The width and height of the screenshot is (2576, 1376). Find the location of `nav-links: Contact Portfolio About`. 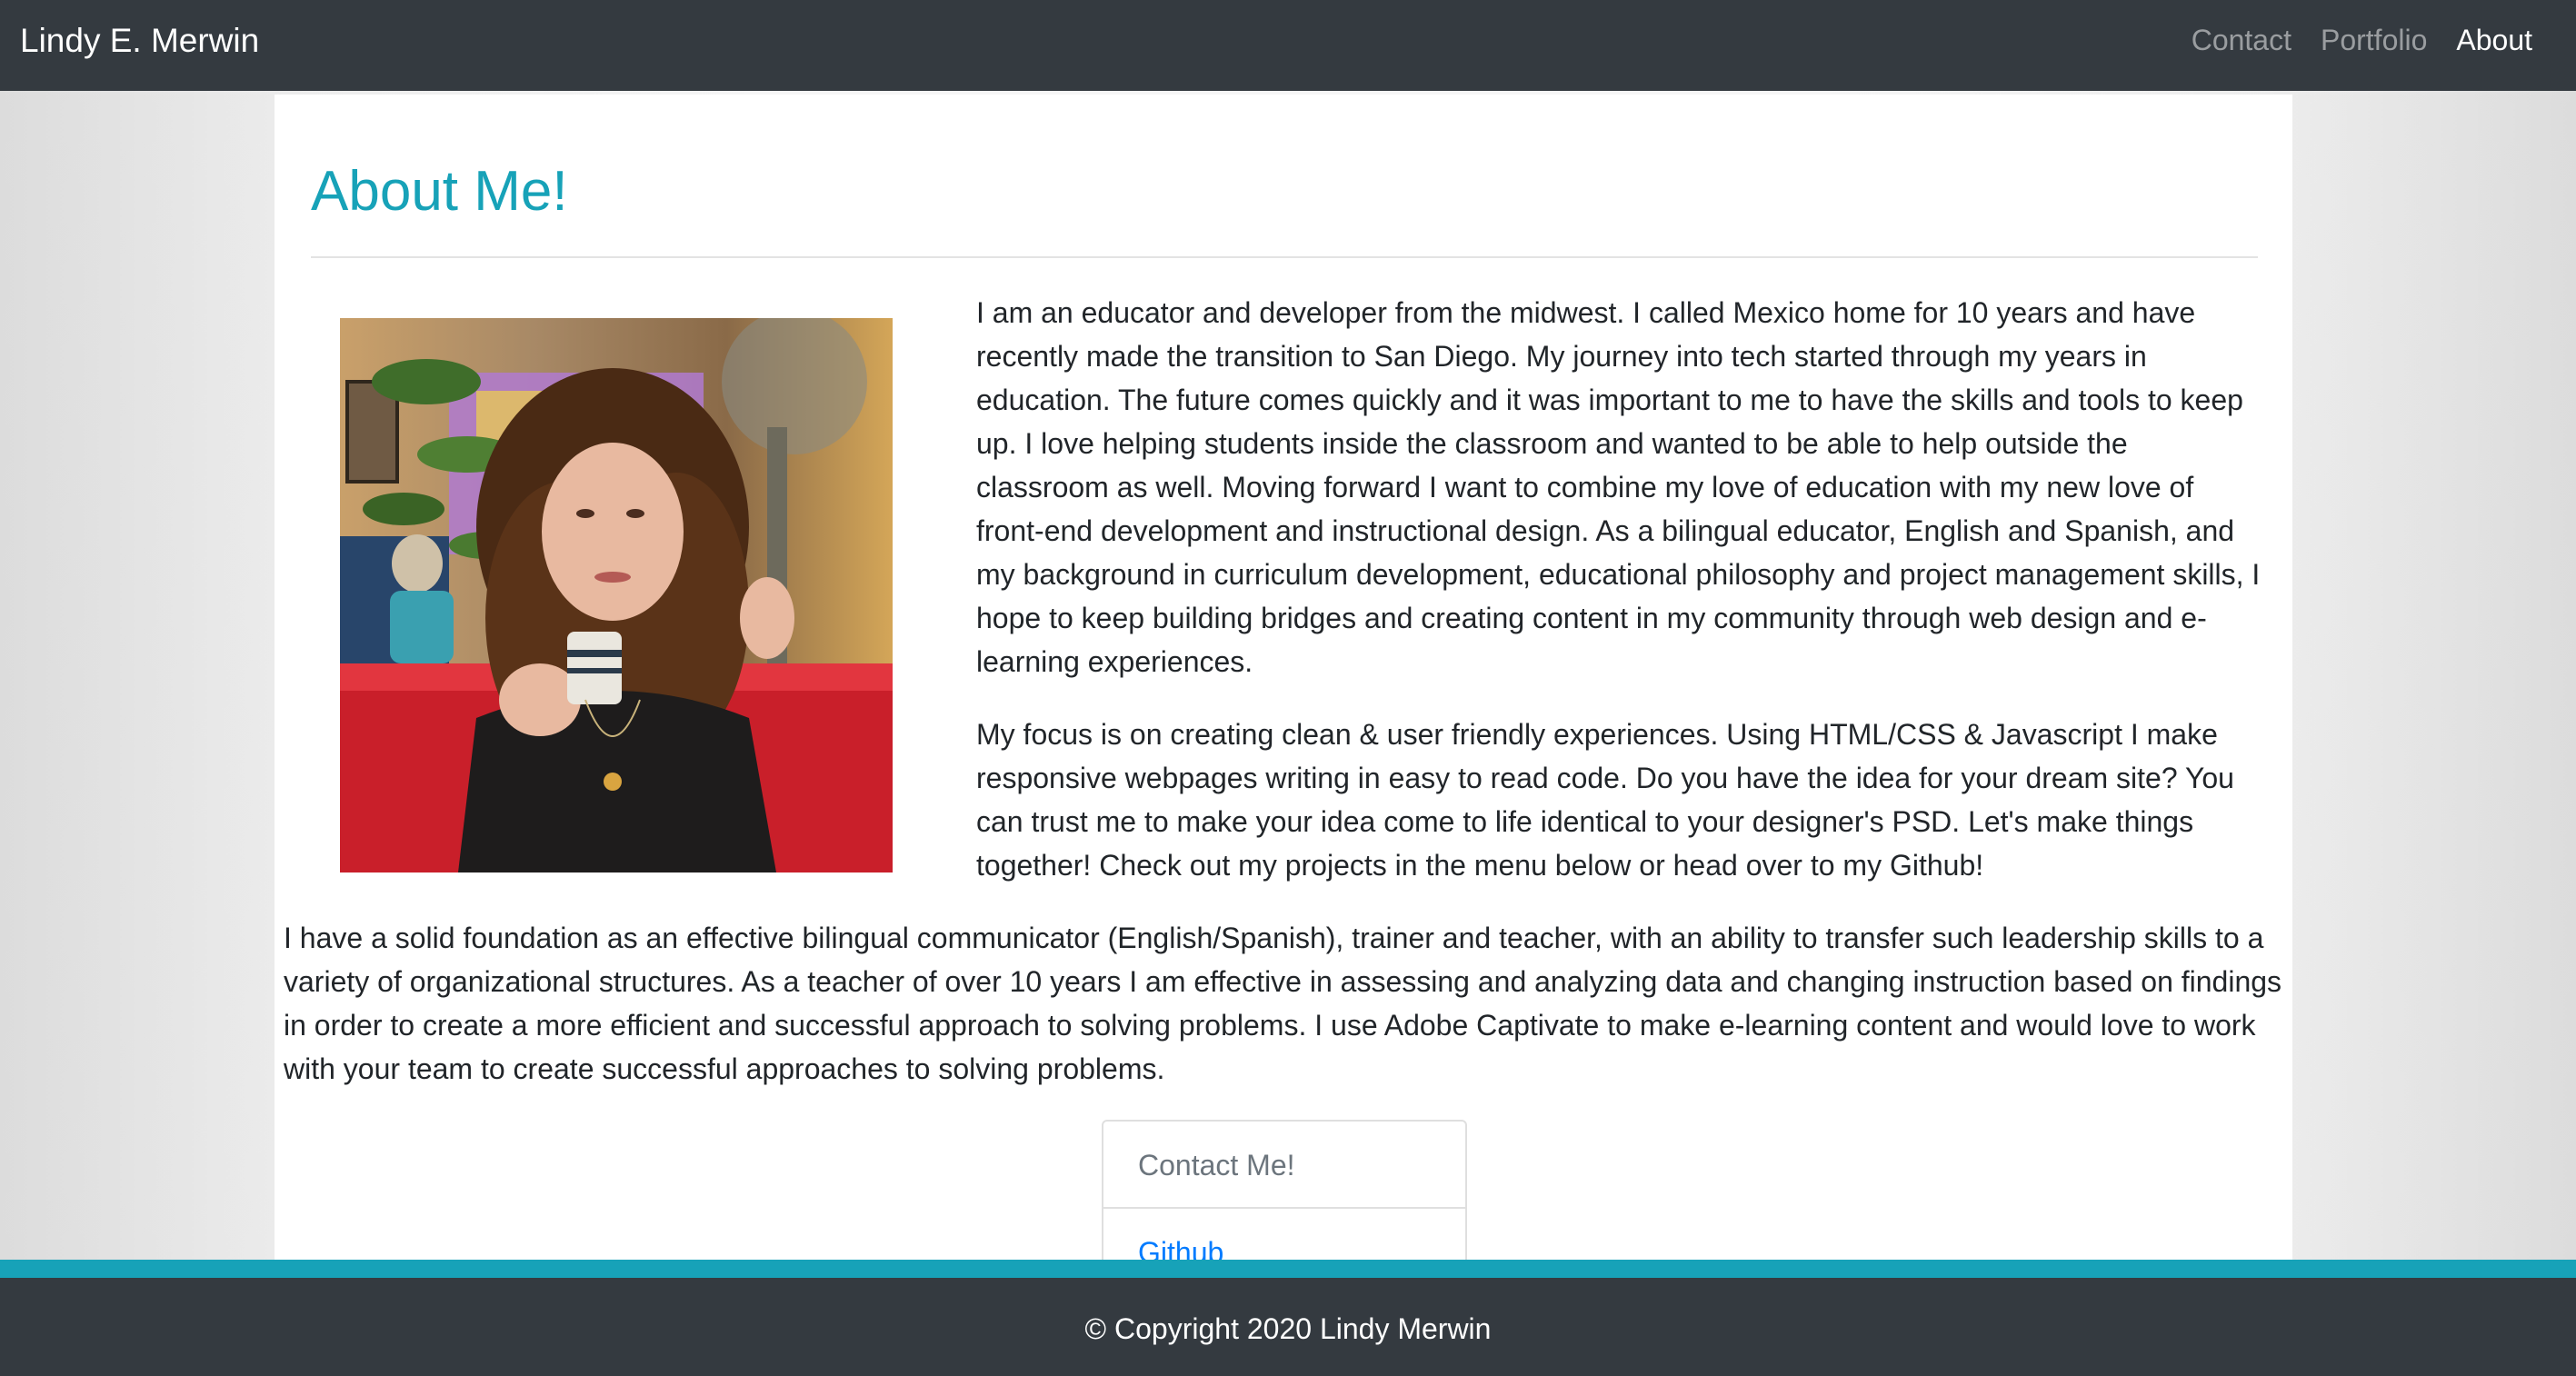

nav-links: Contact Portfolio About is located at coordinates (2362, 45).